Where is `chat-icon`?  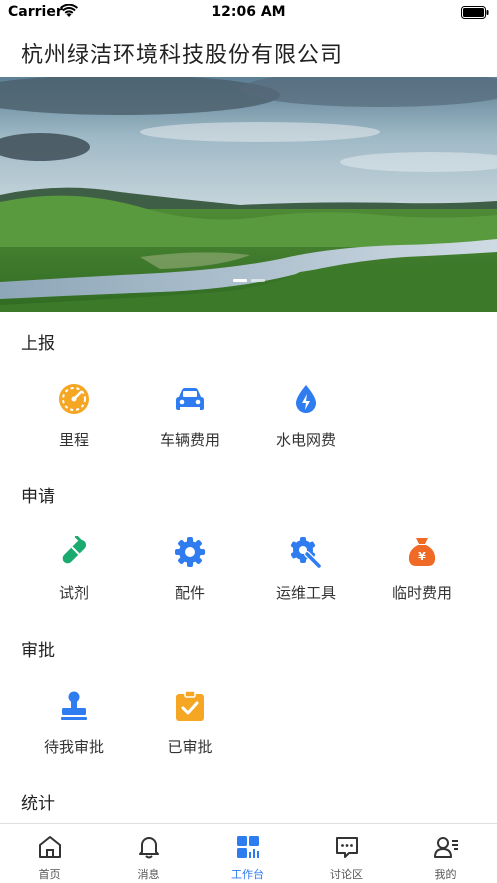 chat-icon is located at coordinates (347, 847).